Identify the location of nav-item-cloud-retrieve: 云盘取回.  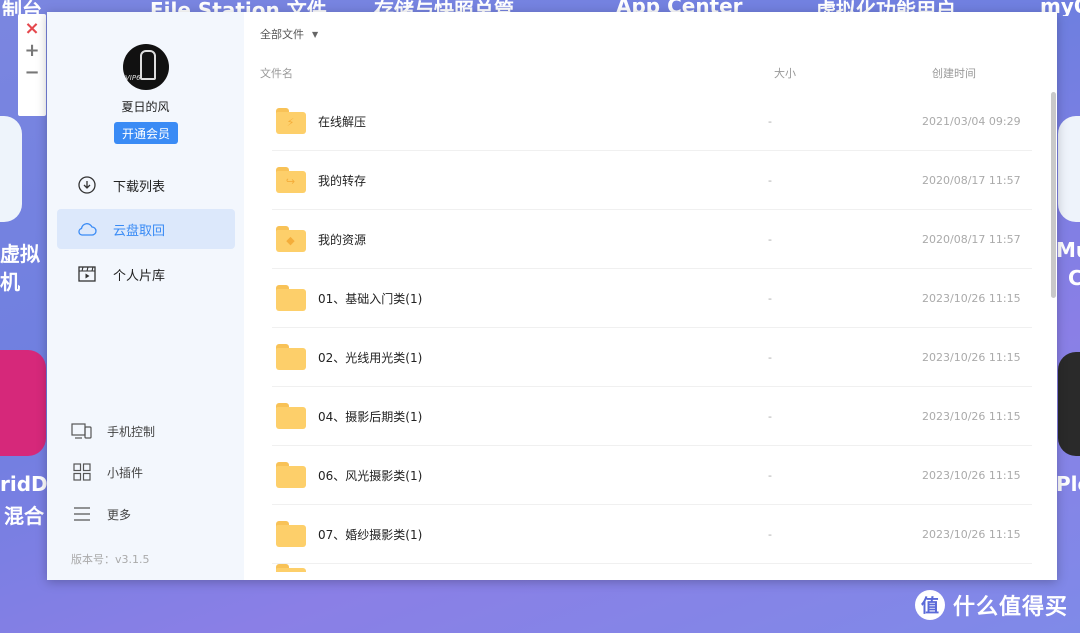
(146, 229).